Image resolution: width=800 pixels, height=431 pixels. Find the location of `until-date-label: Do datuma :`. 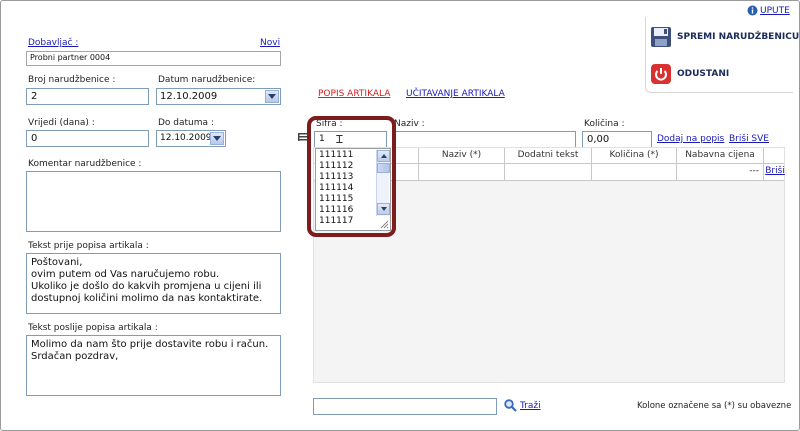

until-date-label: Do datuma : is located at coordinates (186, 123).